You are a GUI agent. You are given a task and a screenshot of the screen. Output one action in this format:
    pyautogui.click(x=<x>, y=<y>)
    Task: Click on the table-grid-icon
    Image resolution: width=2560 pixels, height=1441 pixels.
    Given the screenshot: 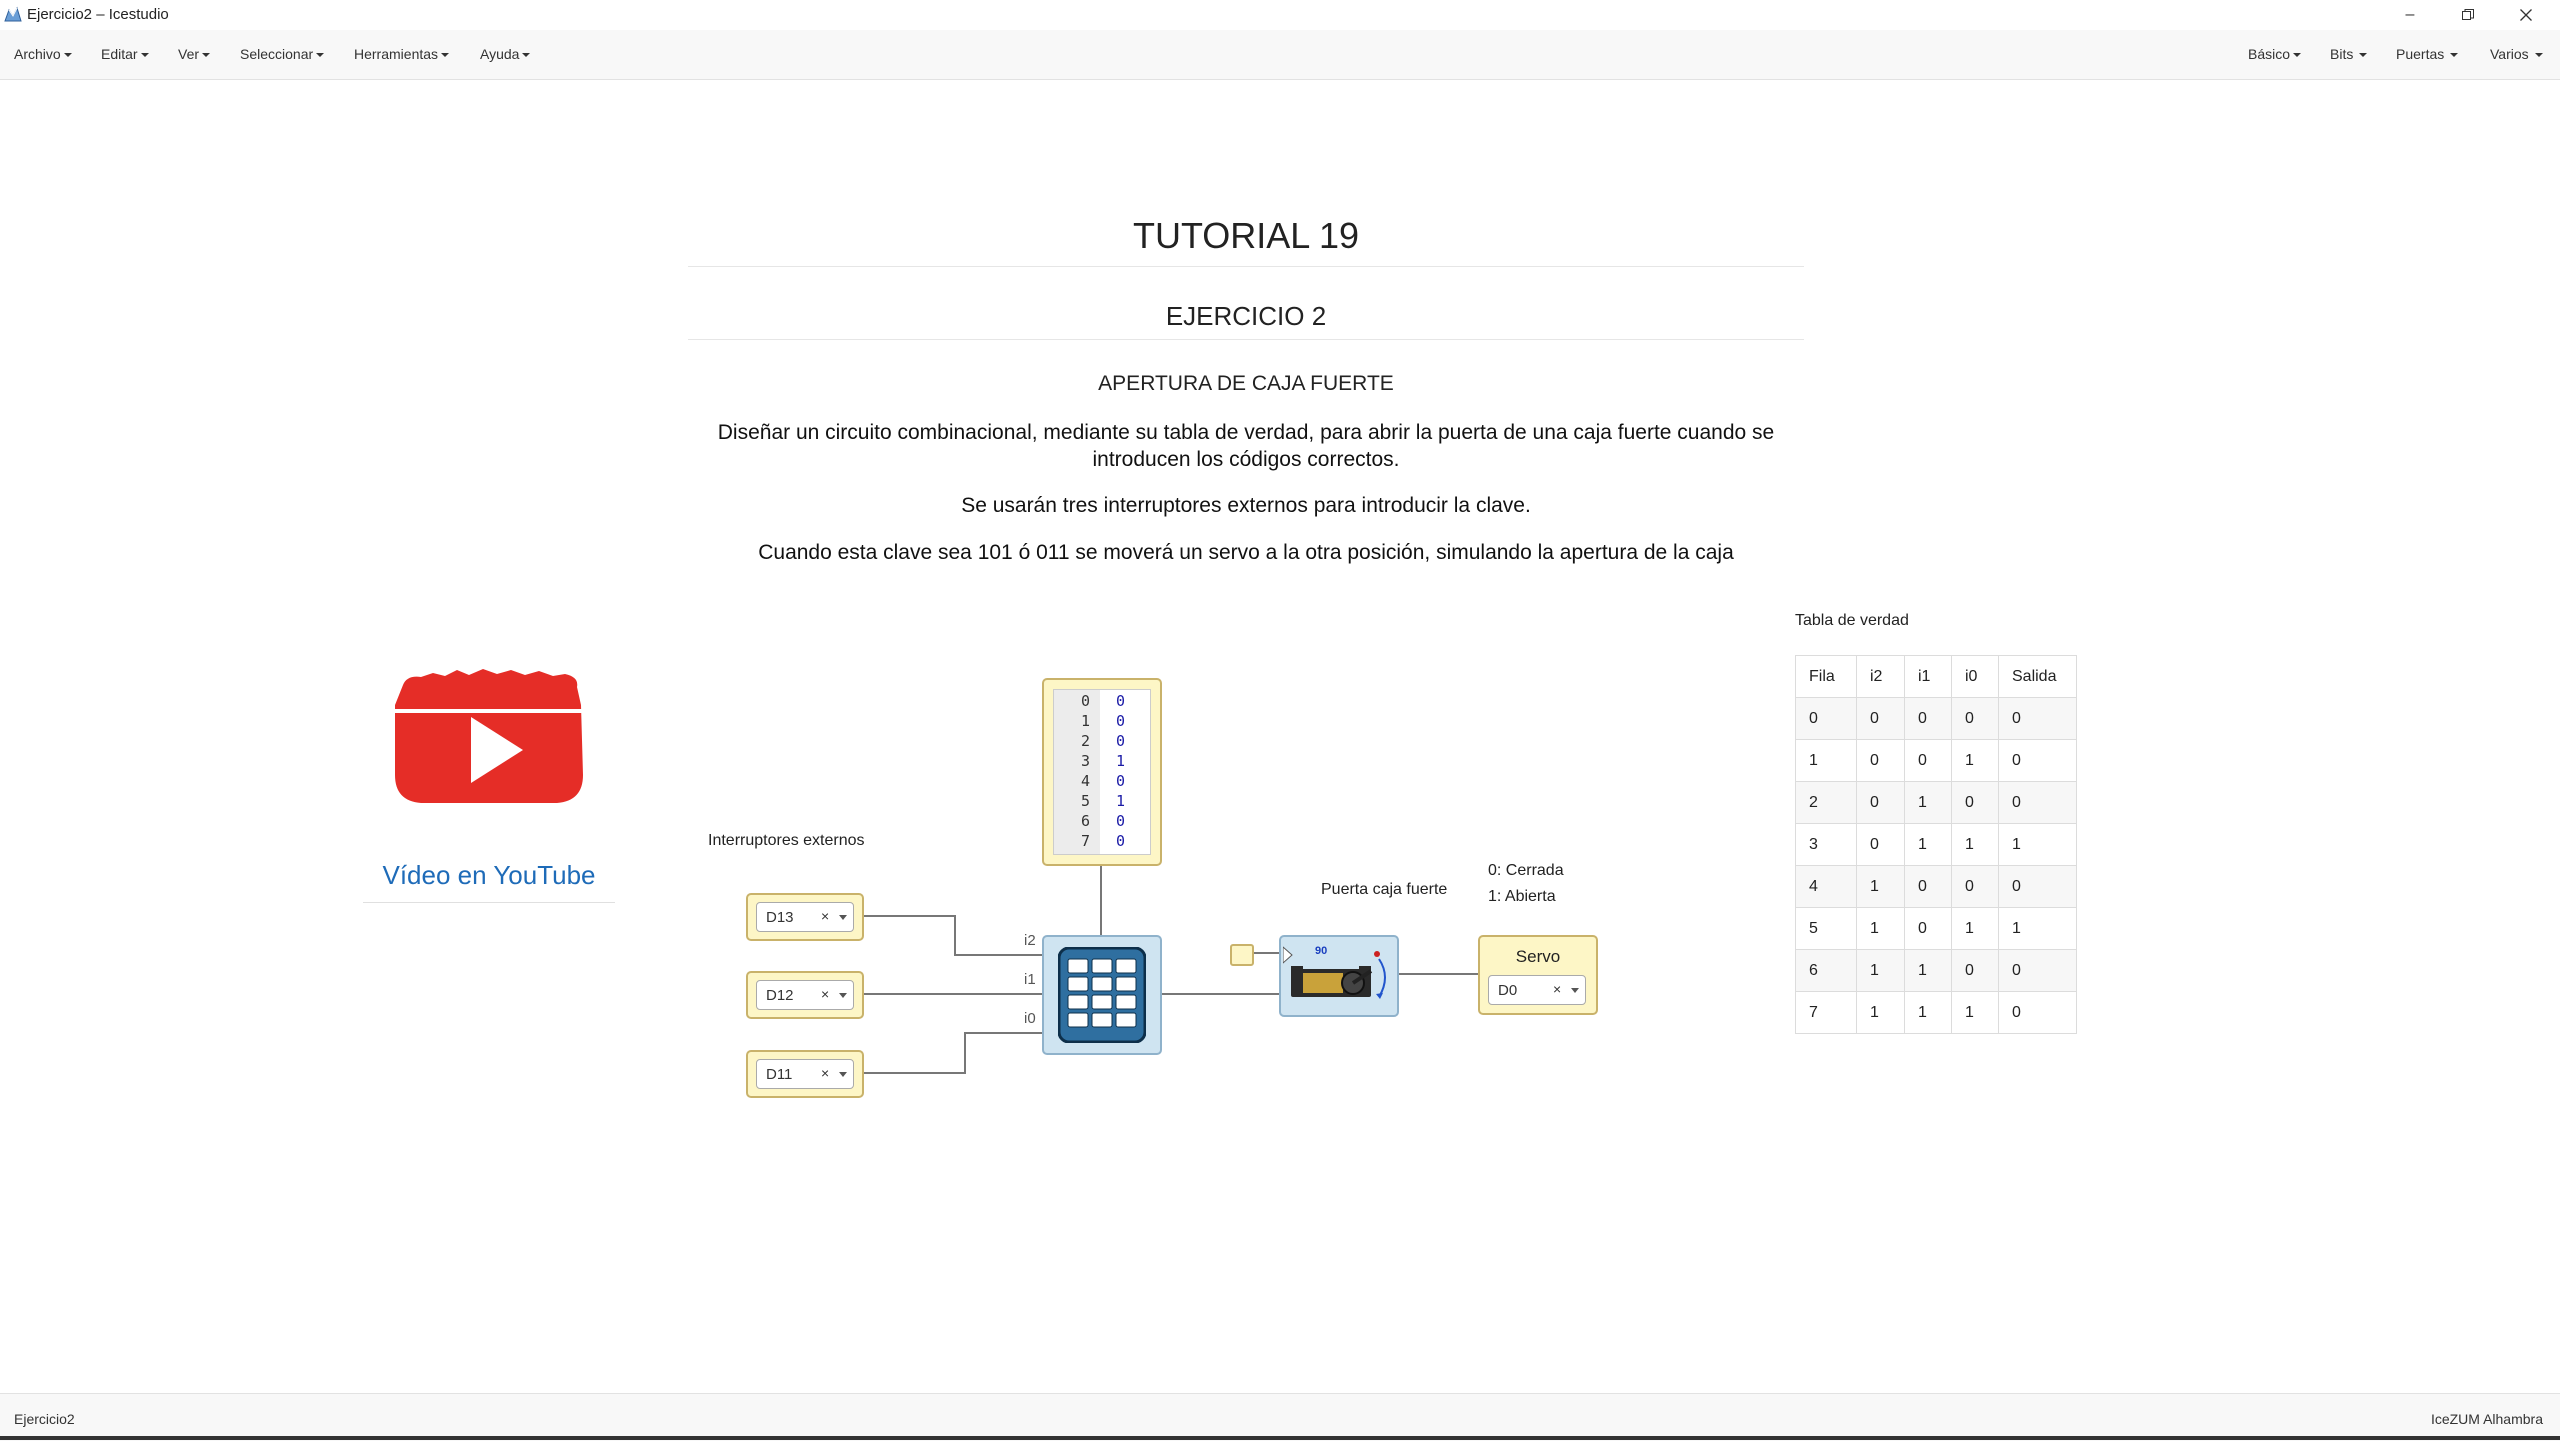 What is the action you would take?
    pyautogui.click(x=1102, y=995)
    